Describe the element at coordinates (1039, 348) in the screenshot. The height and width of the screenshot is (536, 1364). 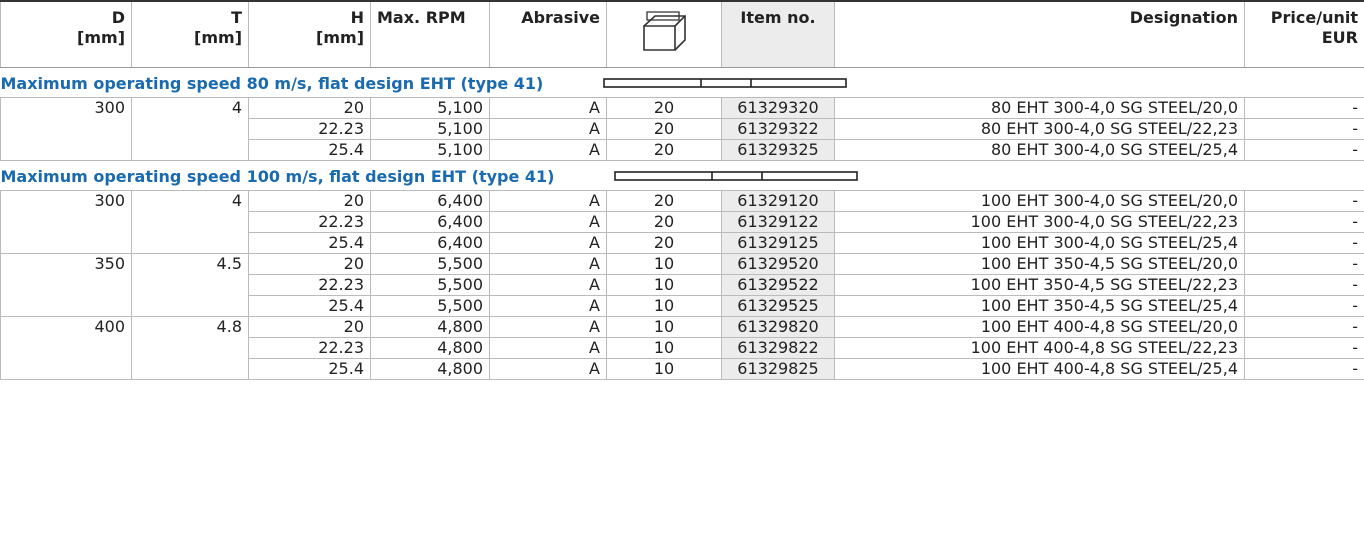
I see `cell-designation: 100 EHT 400-4,8 SG STEEL/22,23` at that location.